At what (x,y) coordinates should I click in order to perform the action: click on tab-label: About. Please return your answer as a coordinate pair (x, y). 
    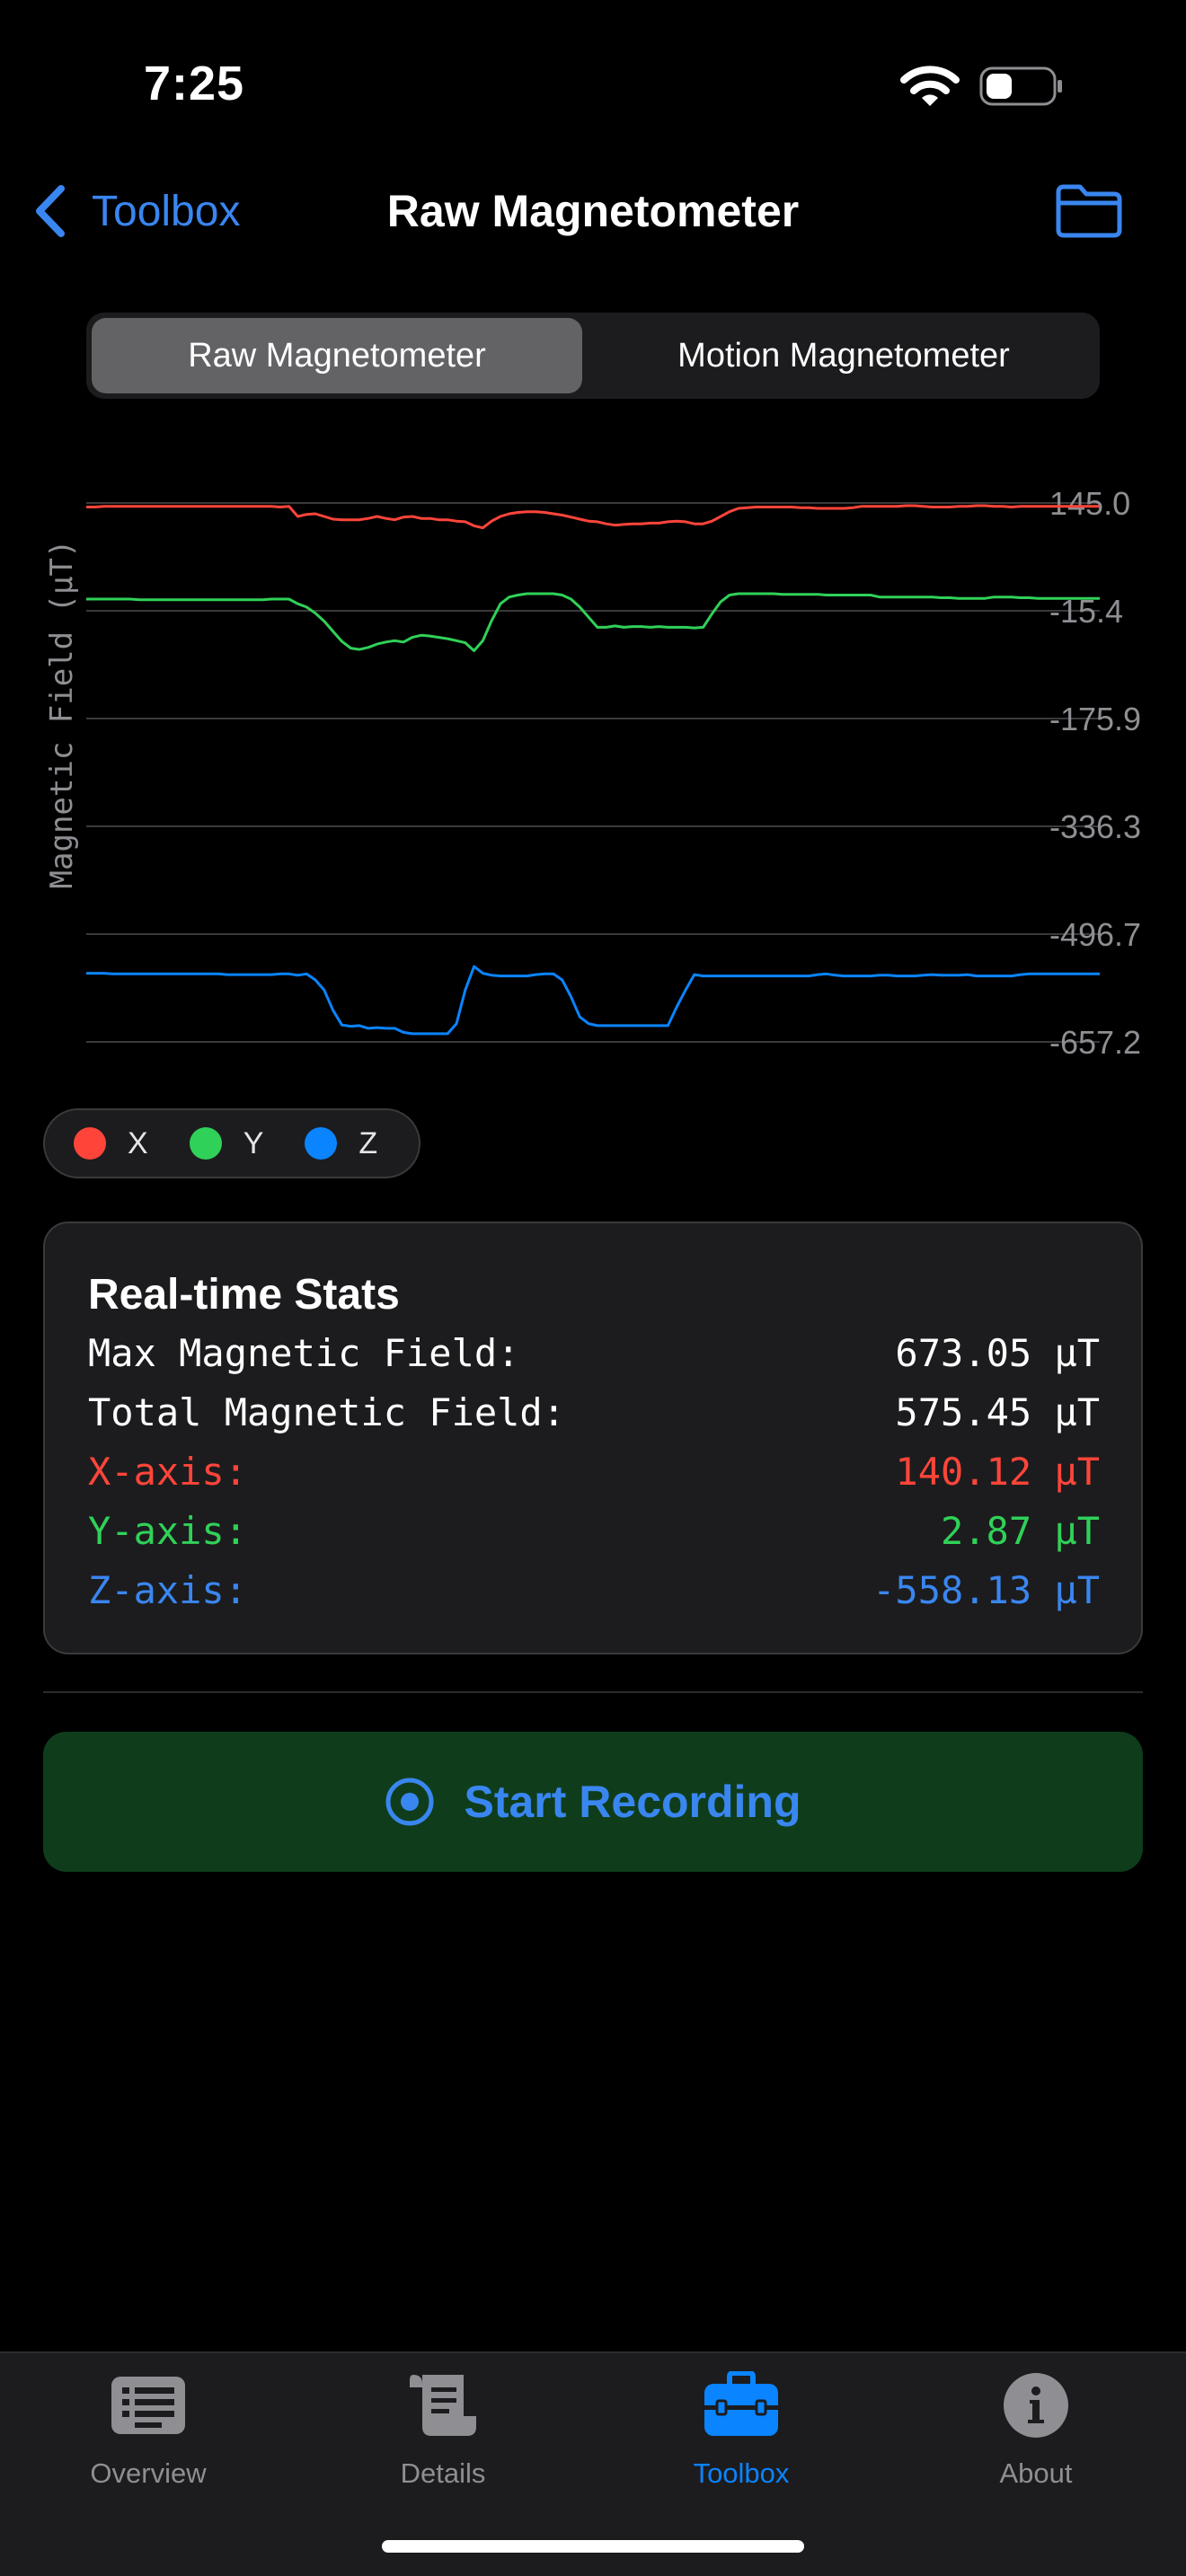
    Looking at the image, I should click on (1036, 2473).